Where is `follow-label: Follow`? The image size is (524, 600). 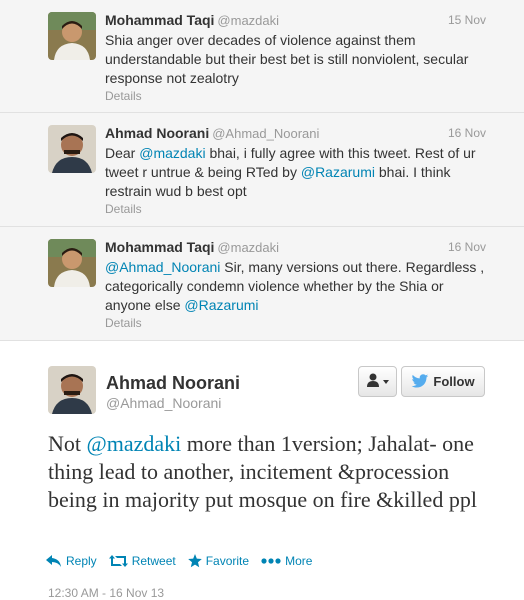
follow-label: Follow is located at coordinates (454, 381).